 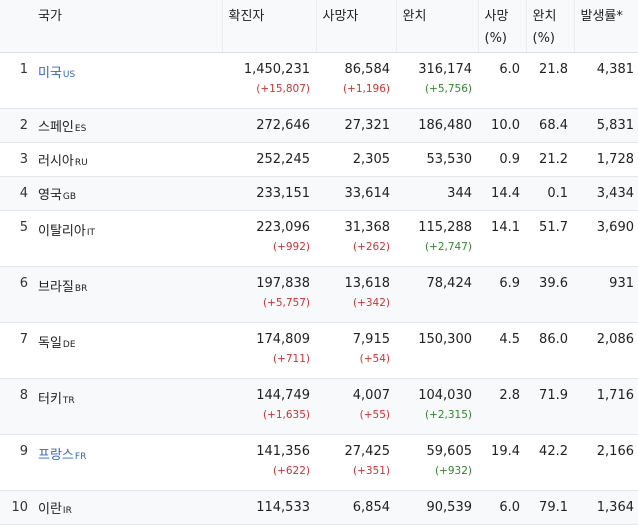 What do you see at coordinates (16, 462) in the screenshot?
I see `rank-cell: 9` at bounding box center [16, 462].